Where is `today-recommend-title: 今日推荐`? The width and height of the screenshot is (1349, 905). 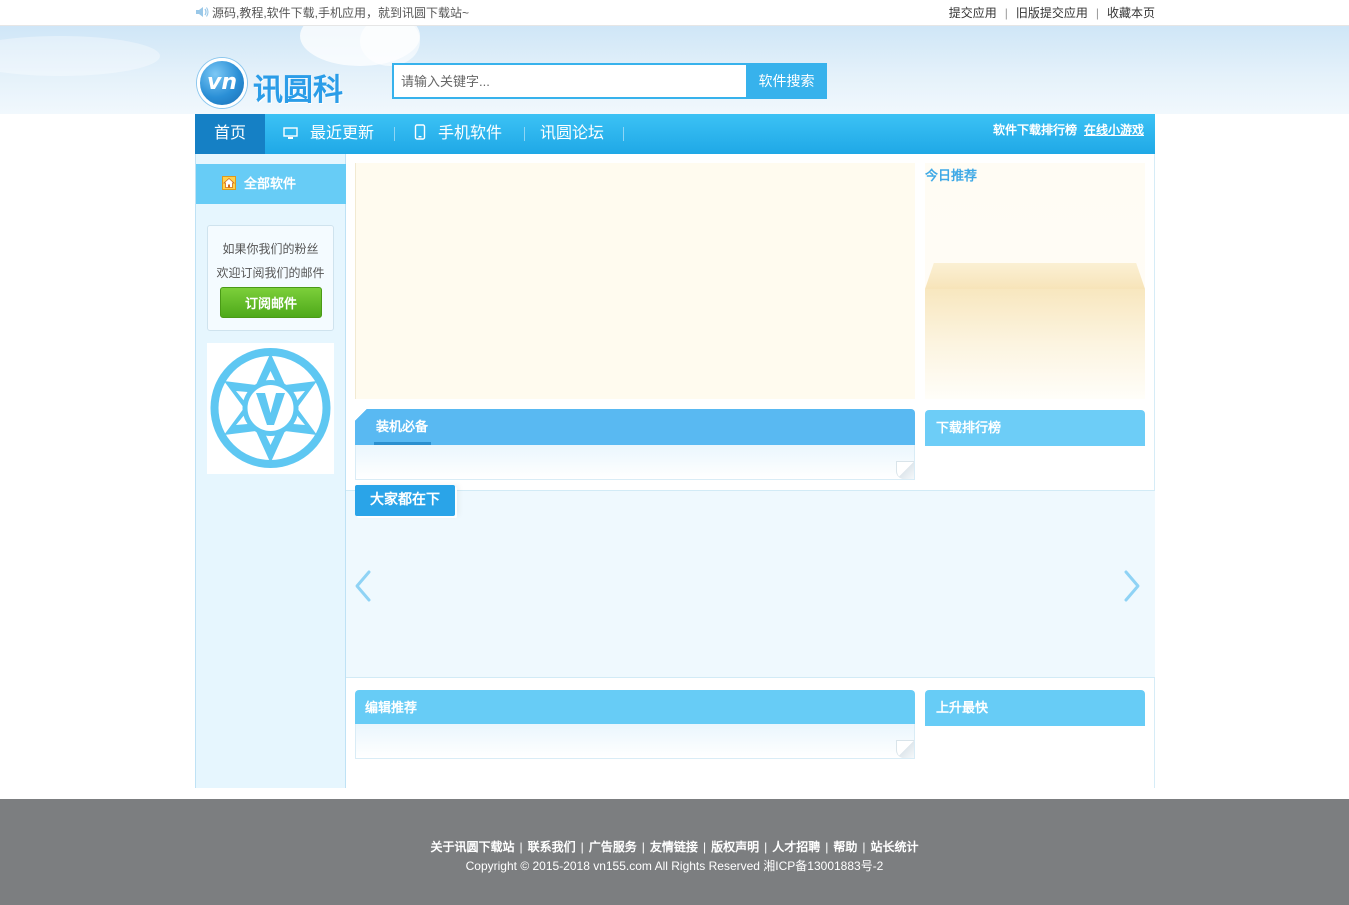
today-recommend-title: 今日推荐 is located at coordinates (951, 175).